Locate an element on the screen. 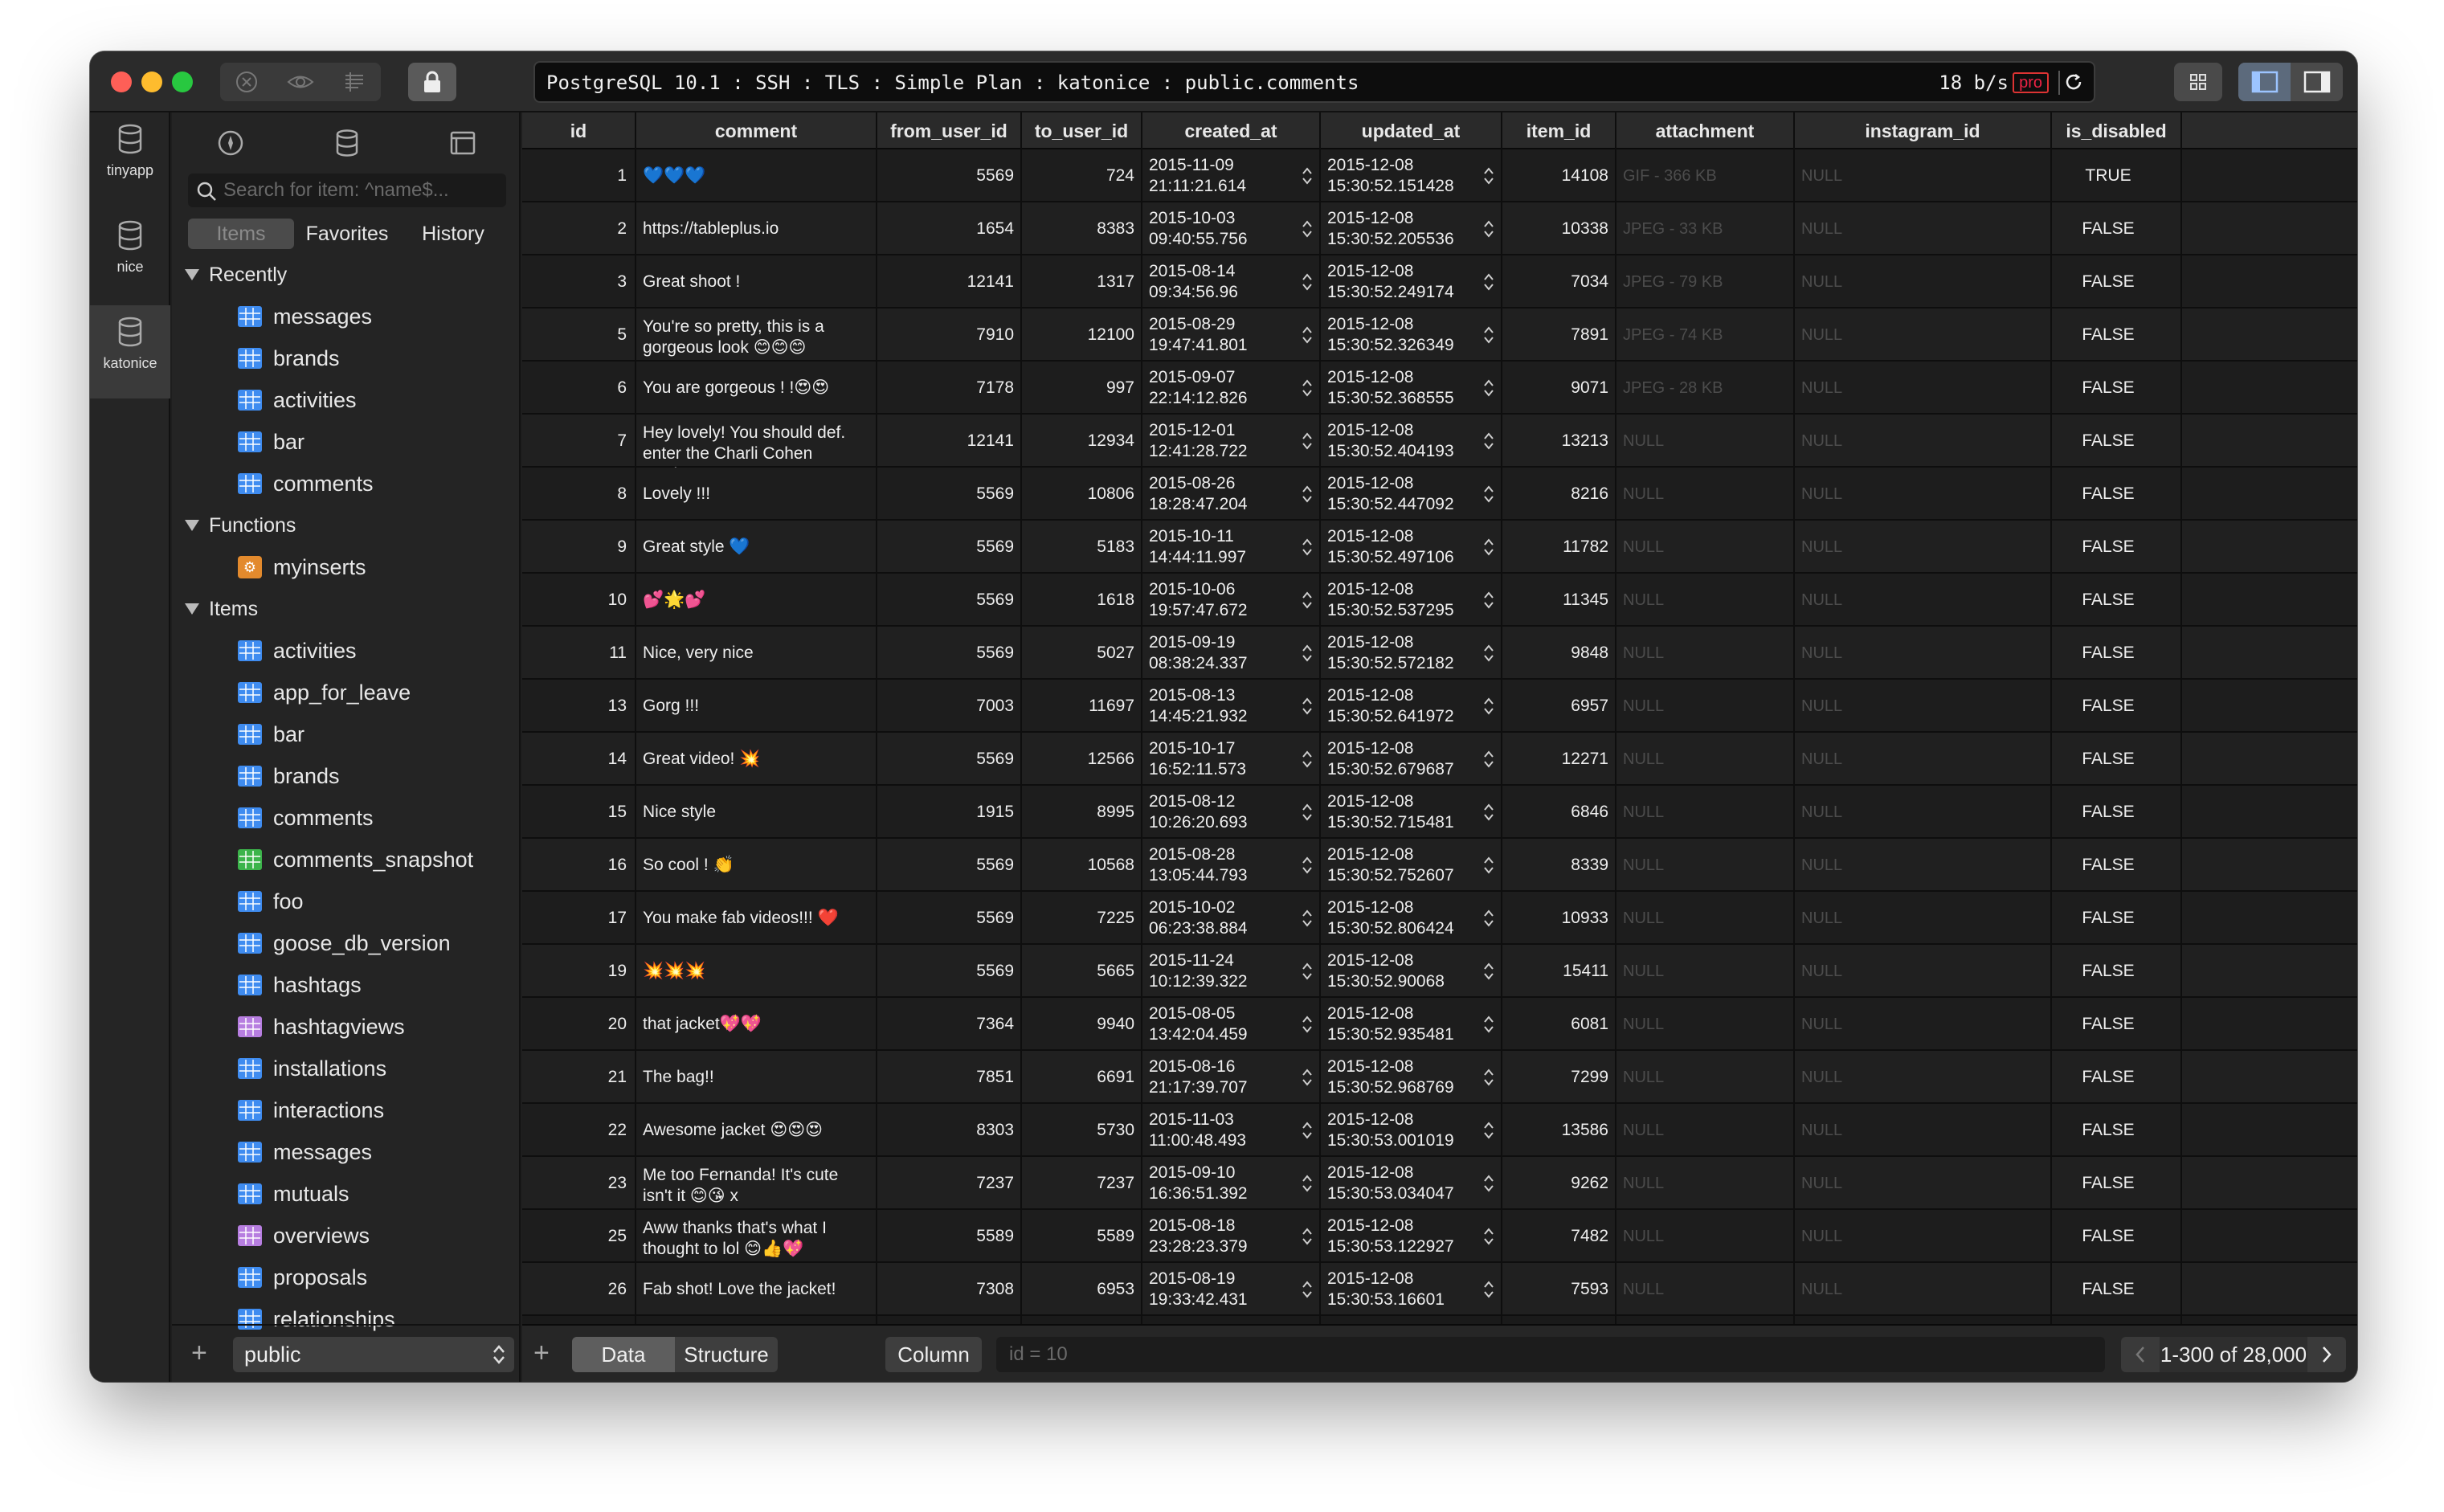 The width and height of the screenshot is (2444, 1512). tree-item: hashtagviews is located at coordinates (347, 1027).